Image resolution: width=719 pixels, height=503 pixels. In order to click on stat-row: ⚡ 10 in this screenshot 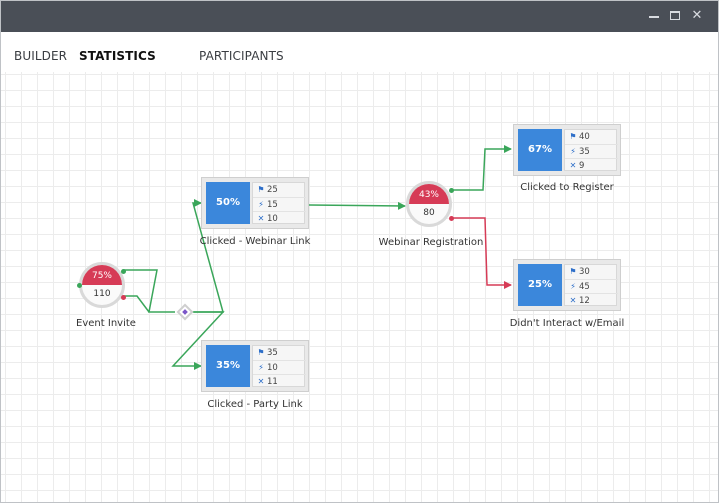, I will do `click(279, 367)`.